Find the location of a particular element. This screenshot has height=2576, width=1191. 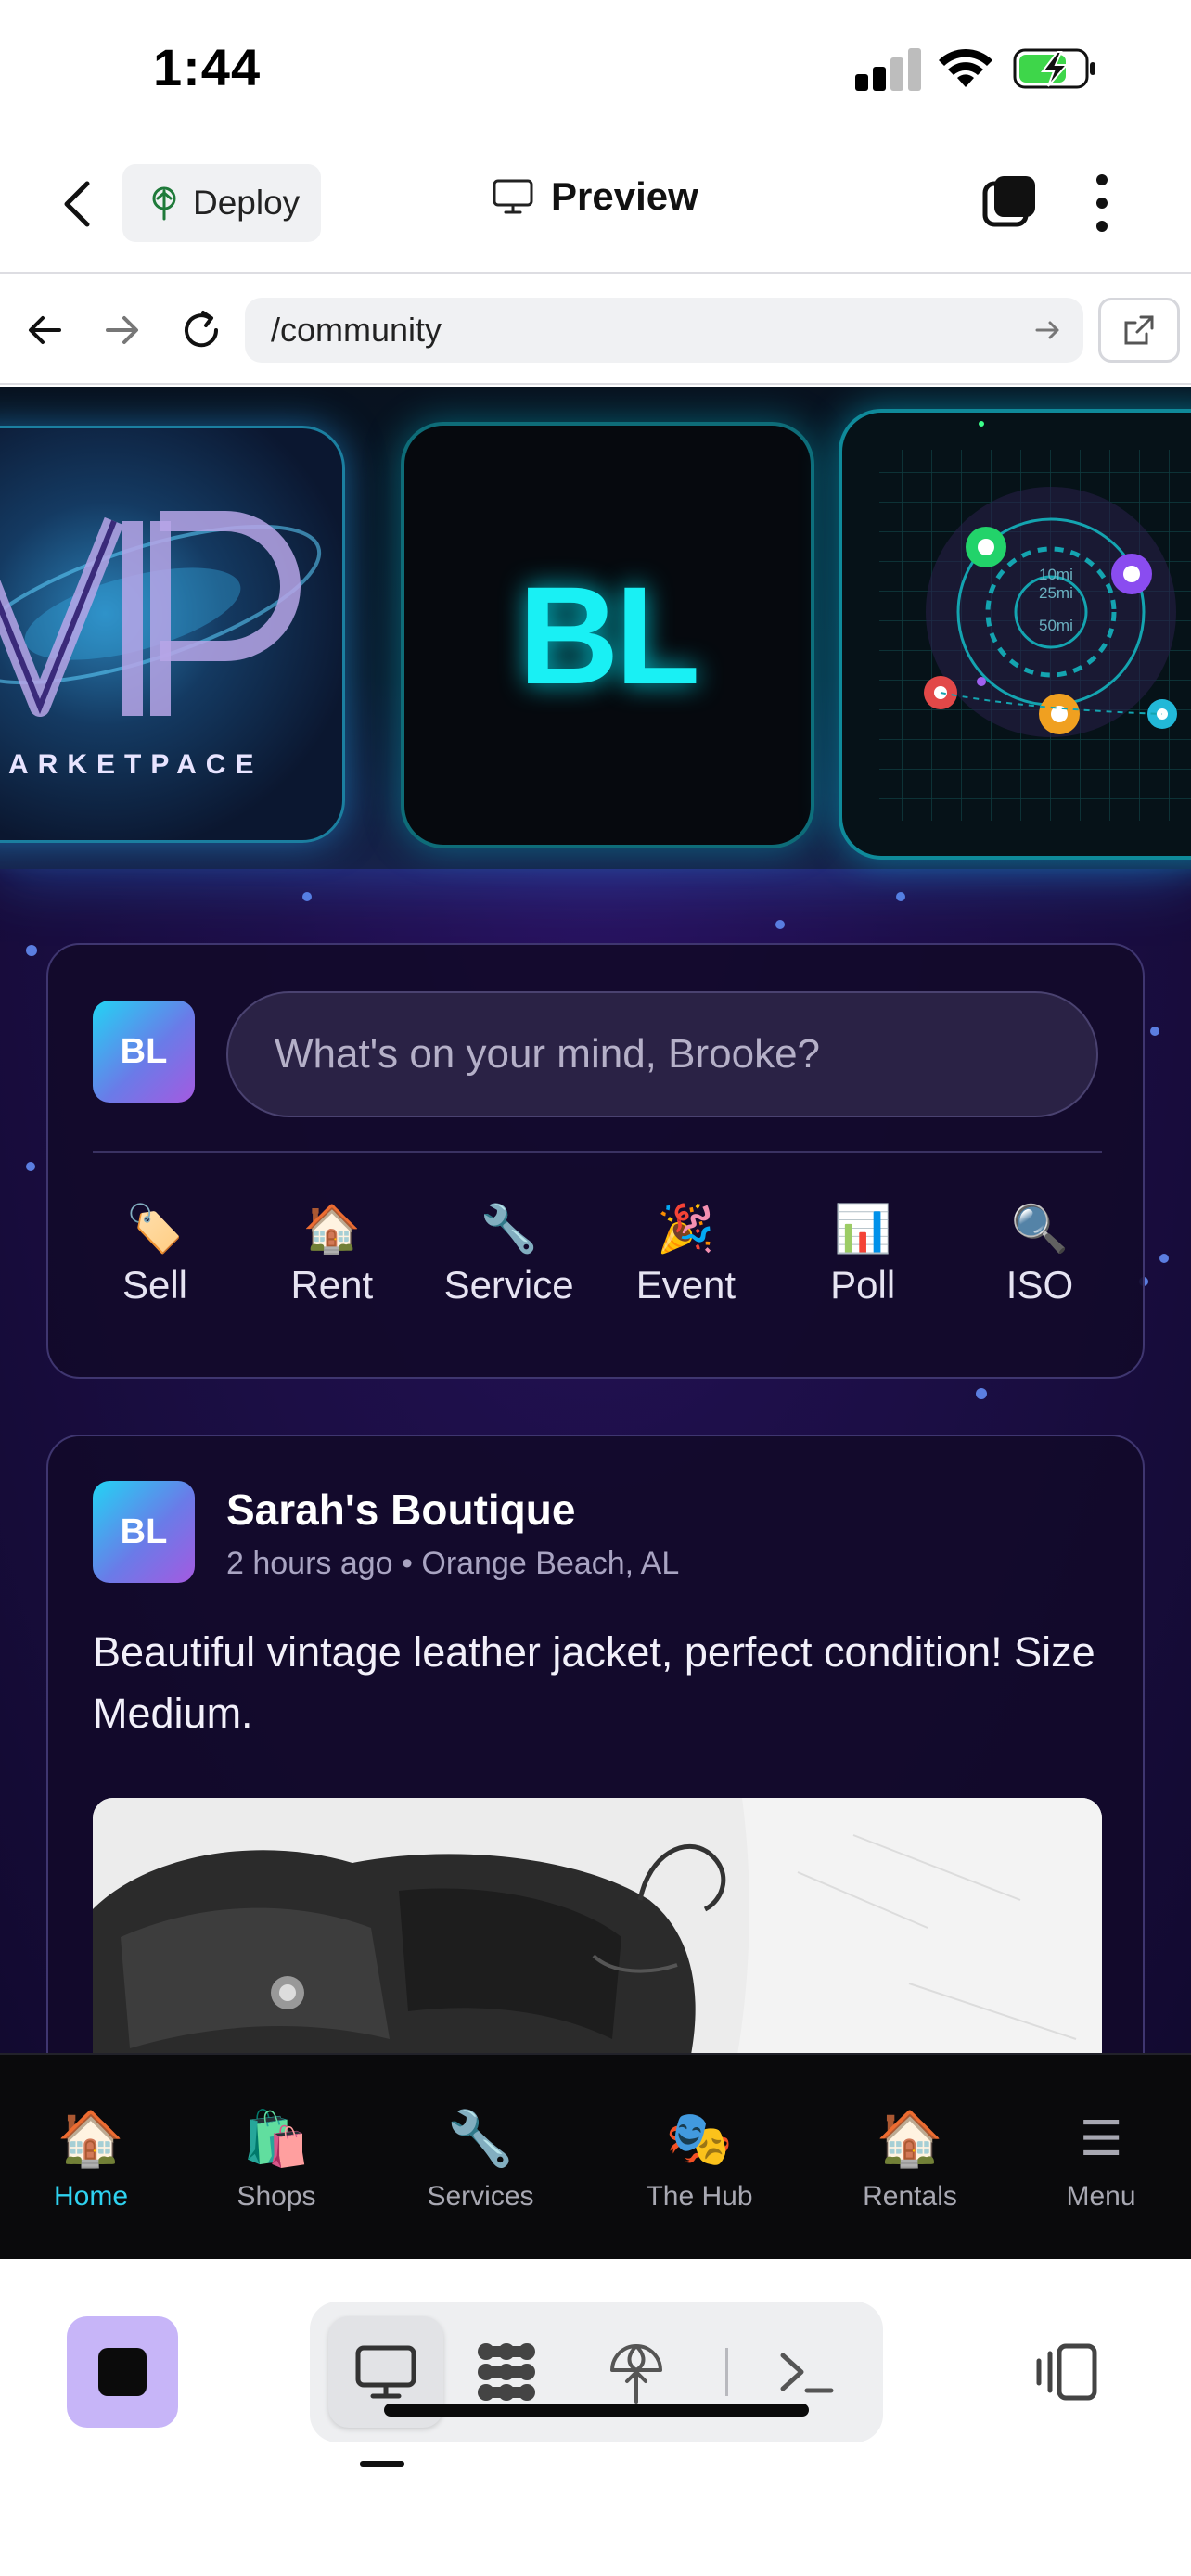

sidebar-toggle-icon is located at coordinates (1068, 2372).